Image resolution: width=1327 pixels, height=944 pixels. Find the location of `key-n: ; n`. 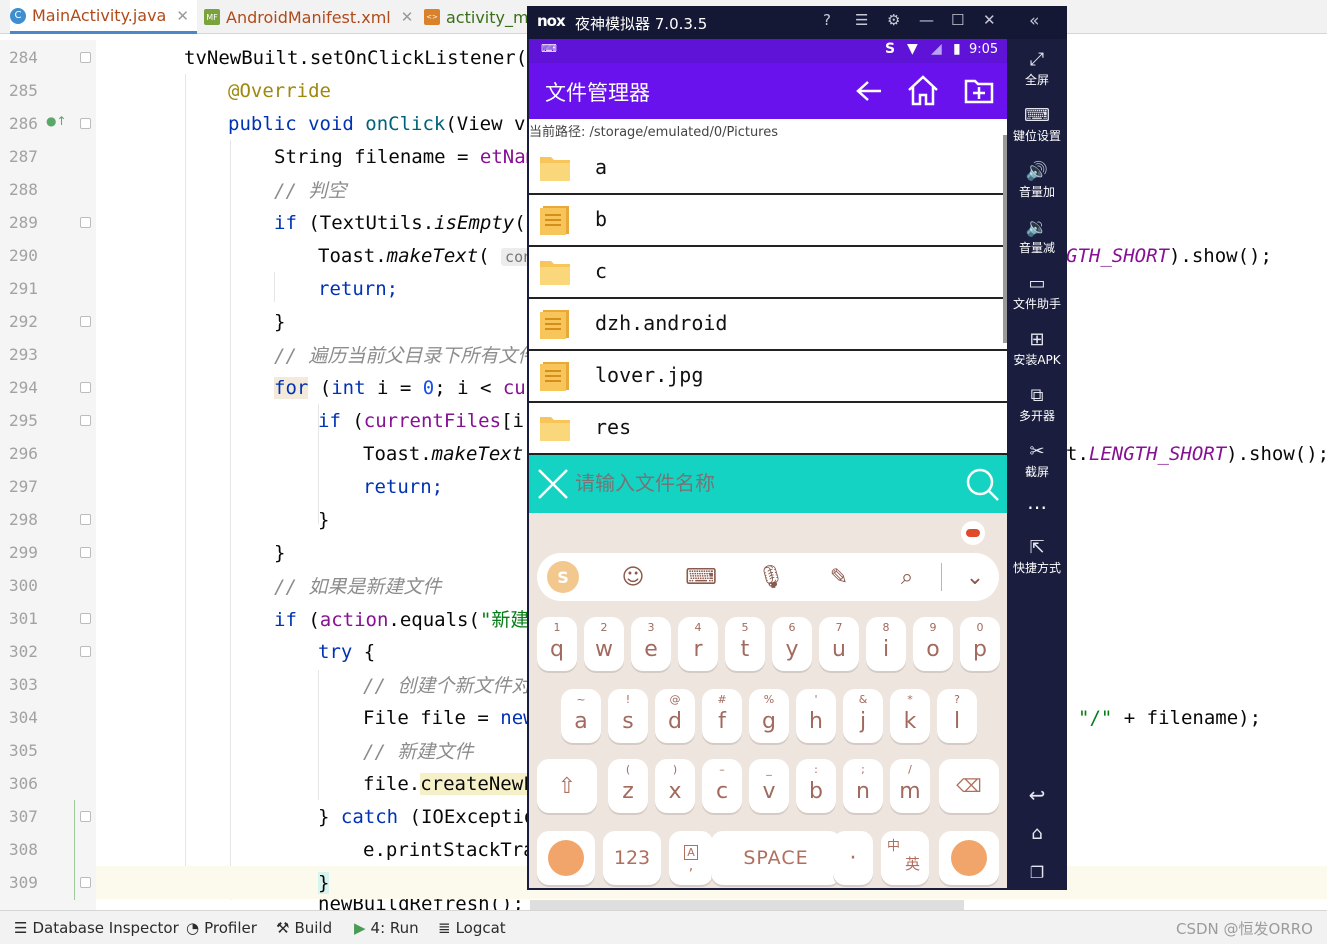

key-n: ; n is located at coordinates (863, 786).